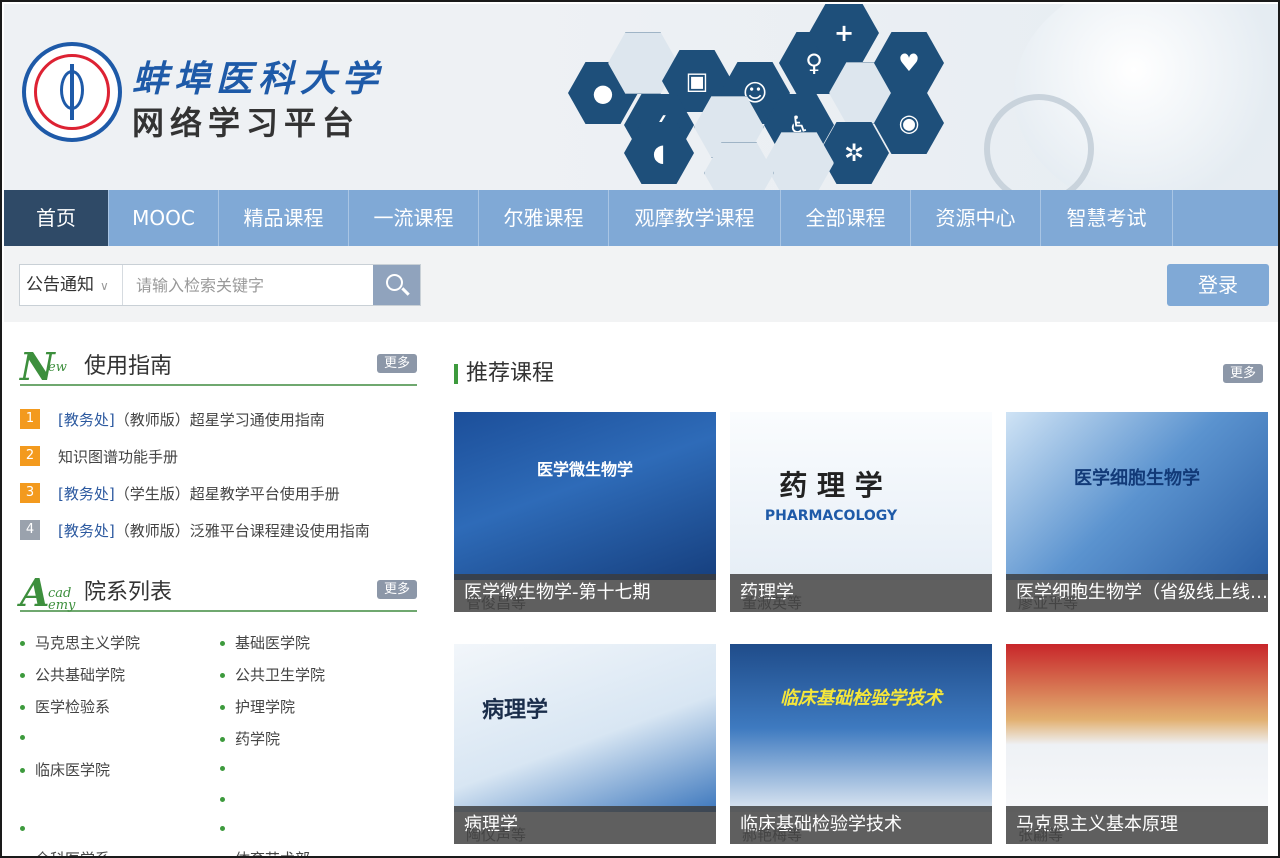  What do you see at coordinates (284, 218) in the screenshot?
I see `nav-quality-courses: 精品课程` at bounding box center [284, 218].